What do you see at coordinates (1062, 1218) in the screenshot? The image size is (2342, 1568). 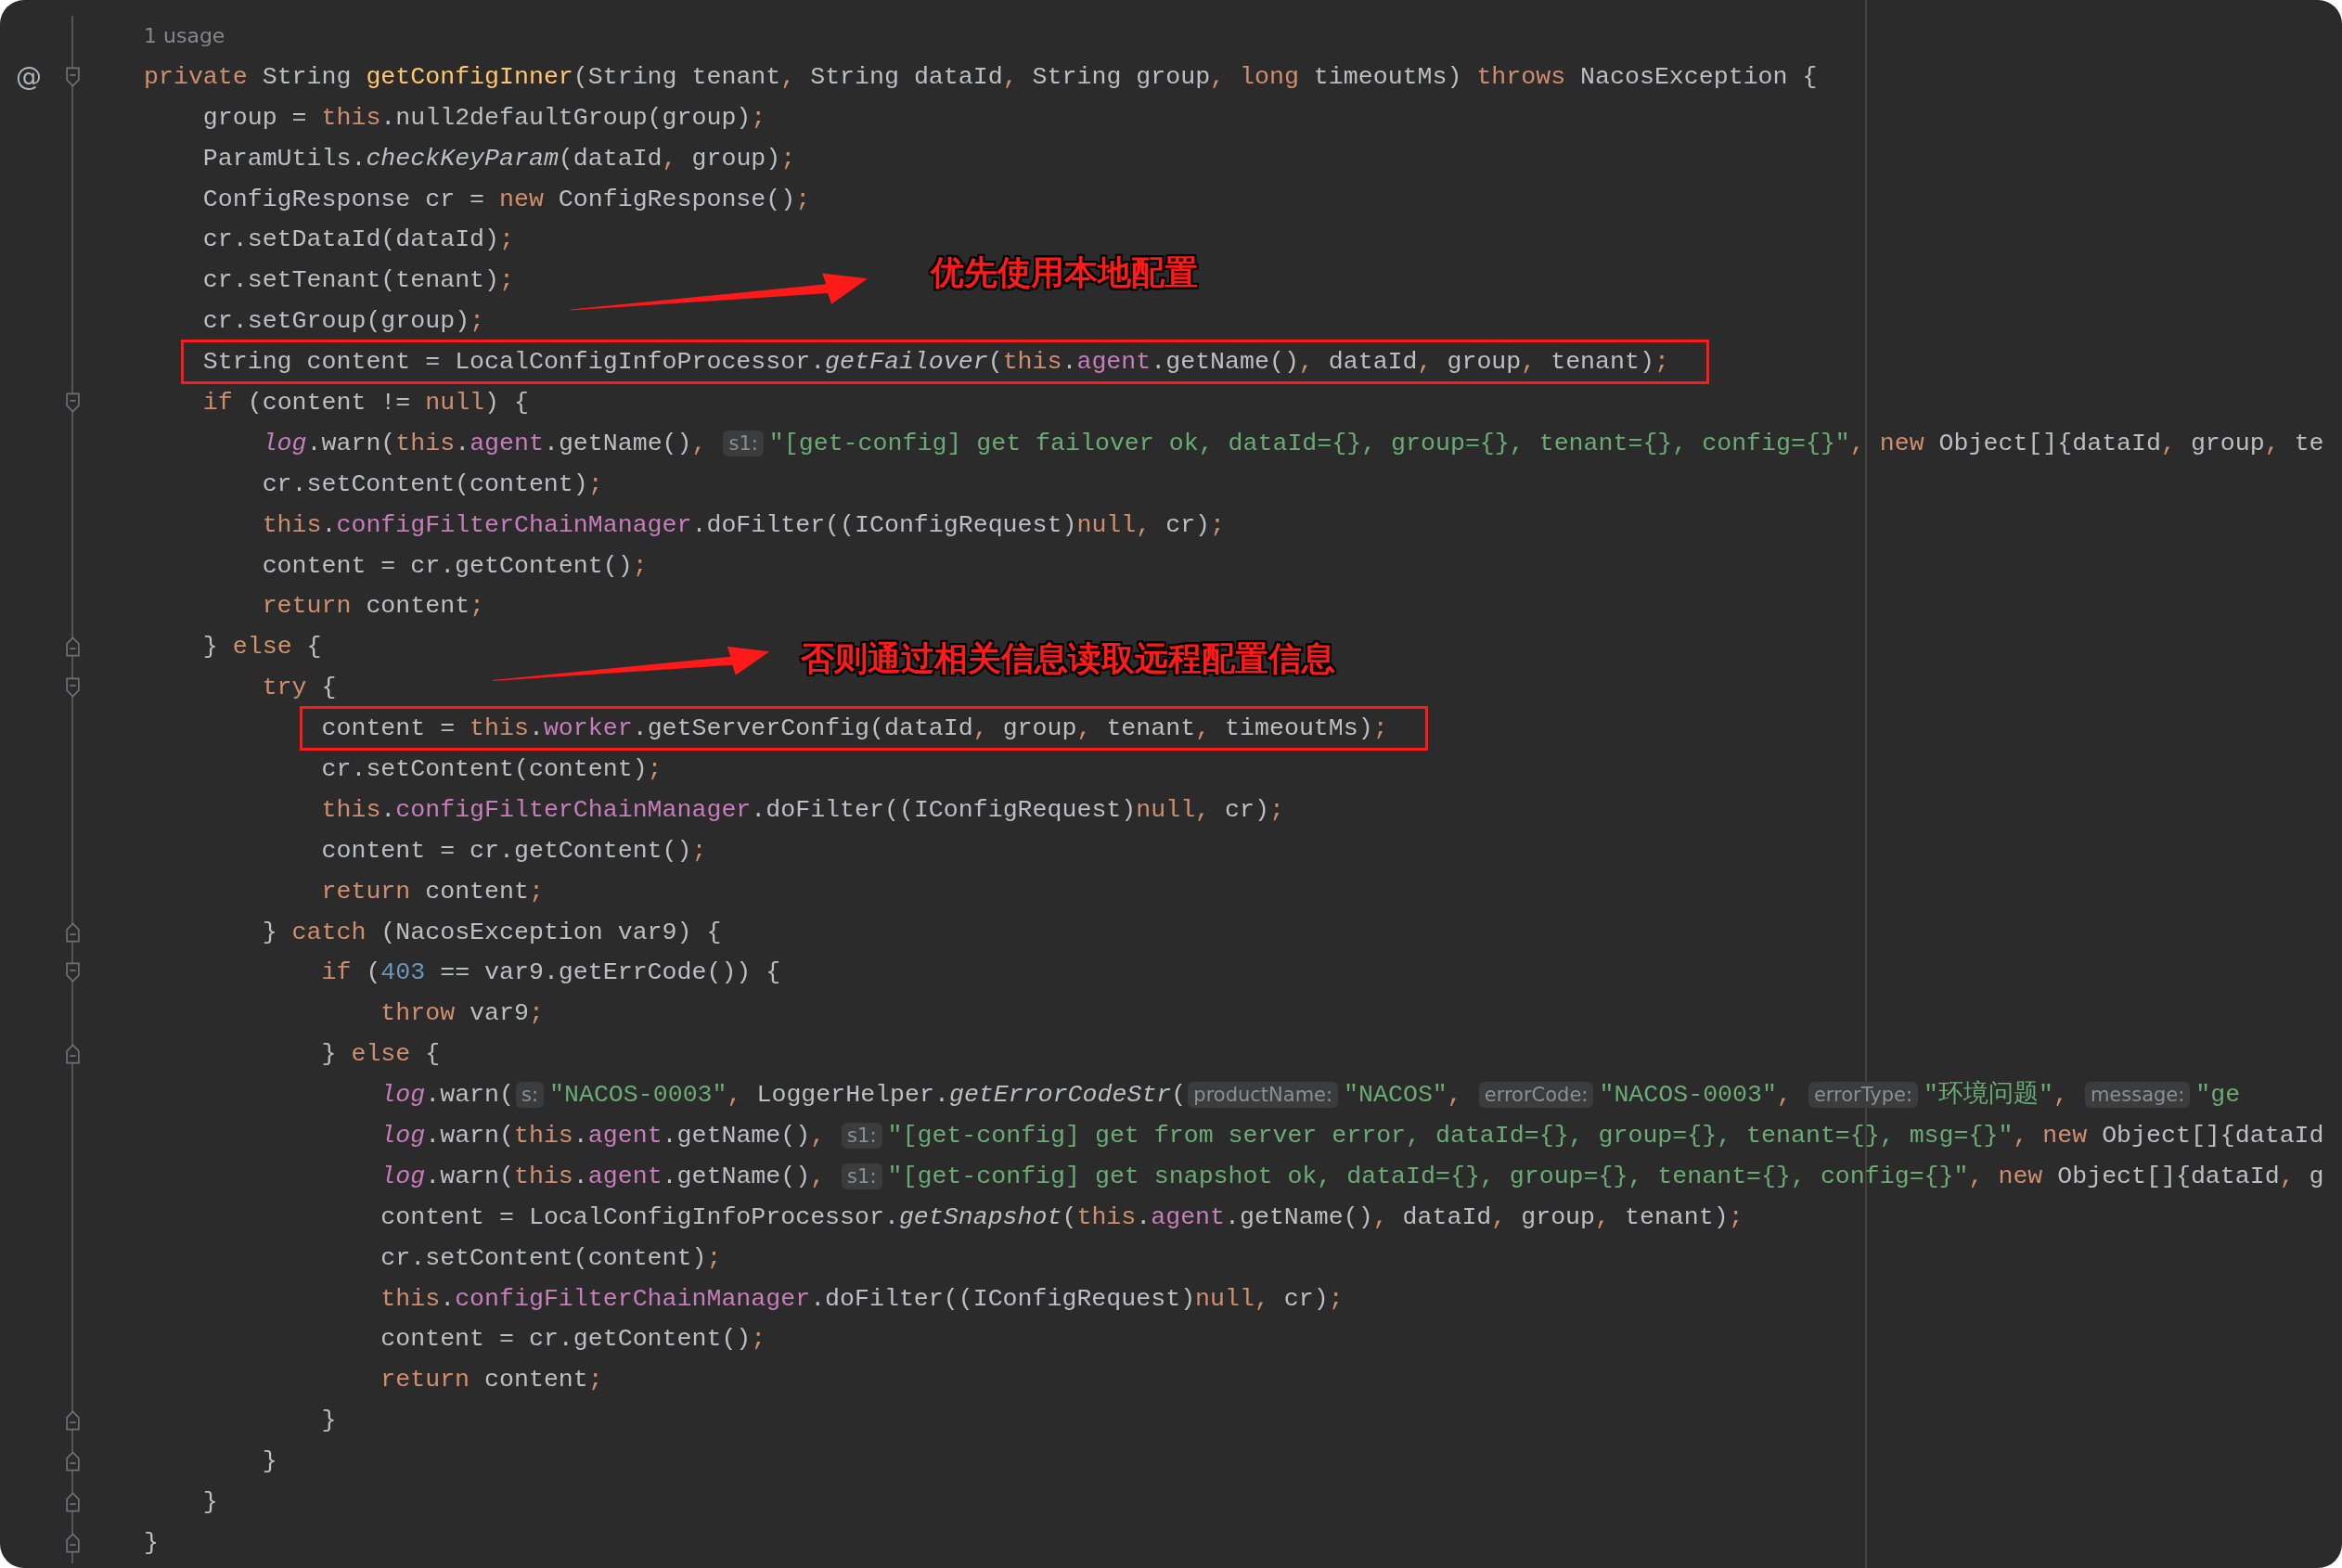 I see `code-line: content = LocalConfigInfoProcessor.getSnapshot(this.agent.getName(), dataId, group, tenant);` at bounding box center [1062, 1218].